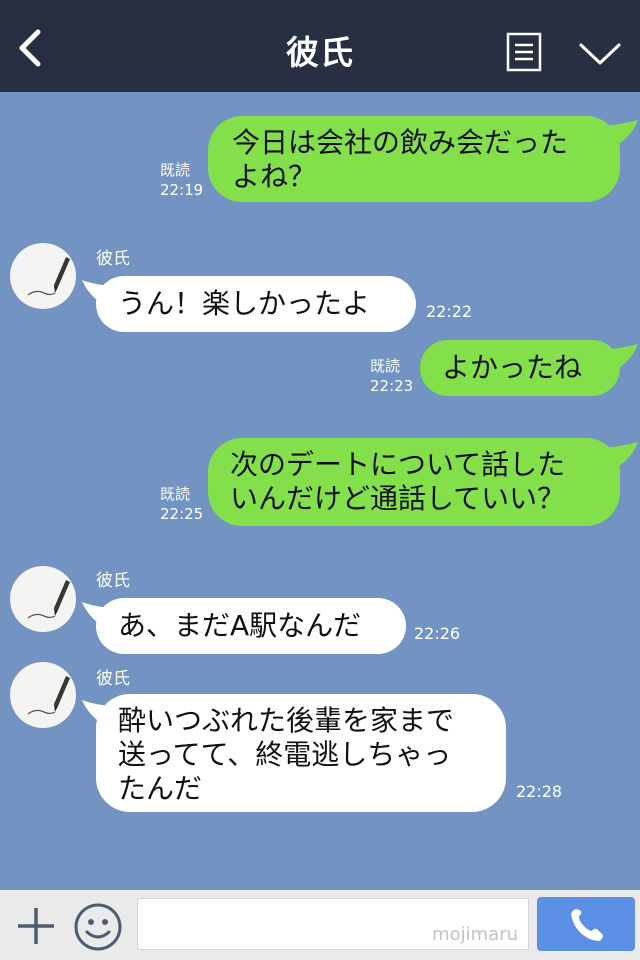  I want to click on call-button, so click(586, 924).